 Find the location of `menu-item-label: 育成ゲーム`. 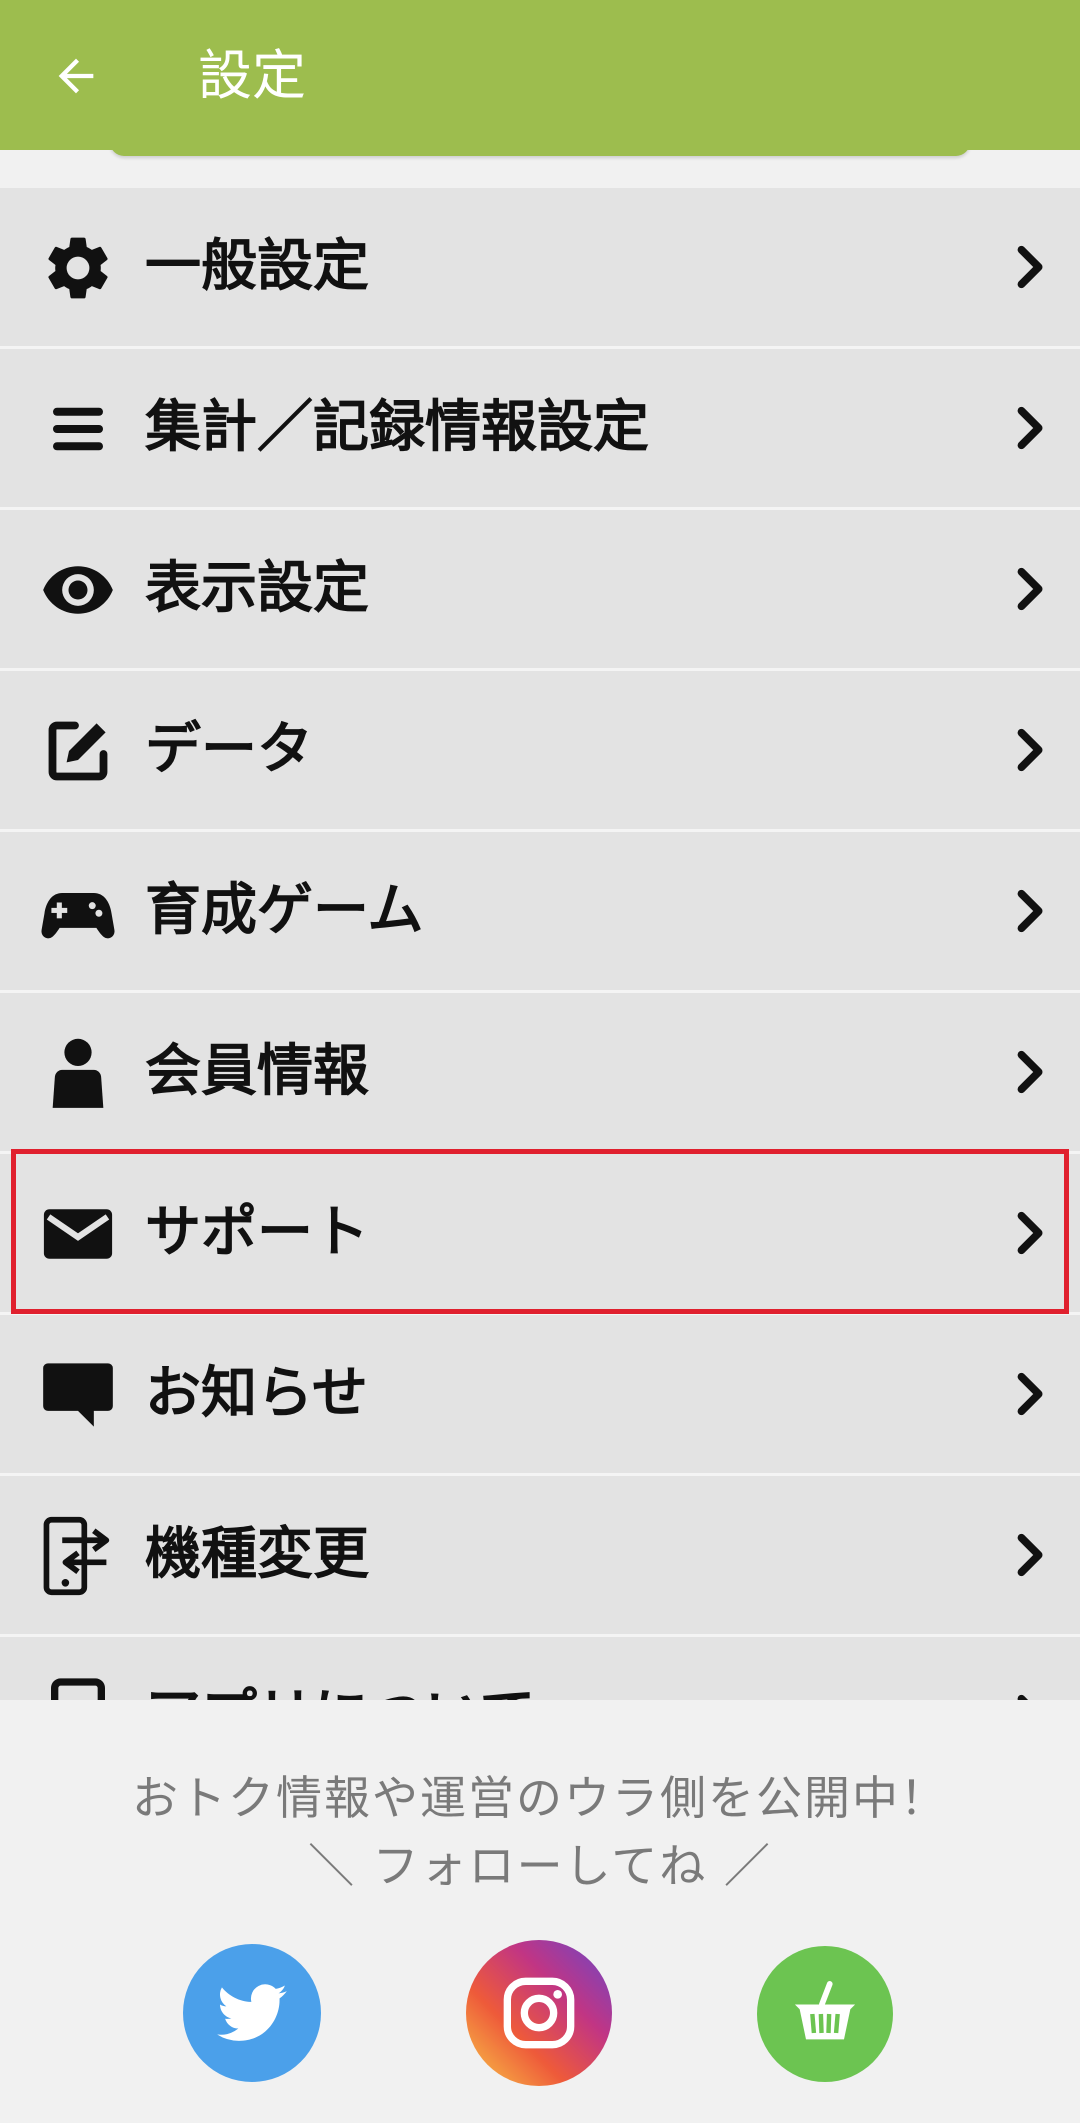

menu-item-label: 育成ゲーム is located at coordinates (284, 910).